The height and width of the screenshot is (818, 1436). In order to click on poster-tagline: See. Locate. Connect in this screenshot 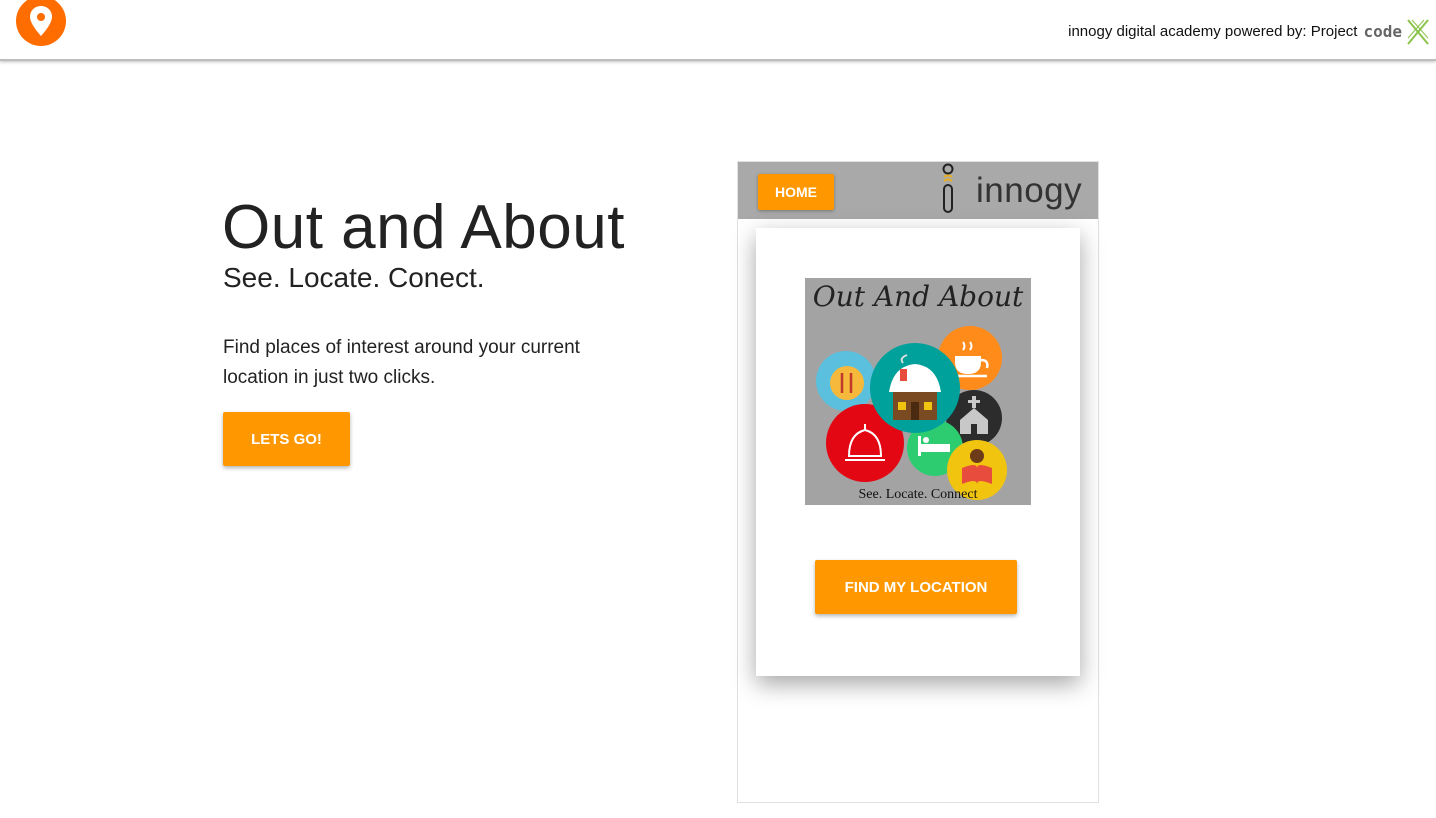, I will do `click(918, 494)`.